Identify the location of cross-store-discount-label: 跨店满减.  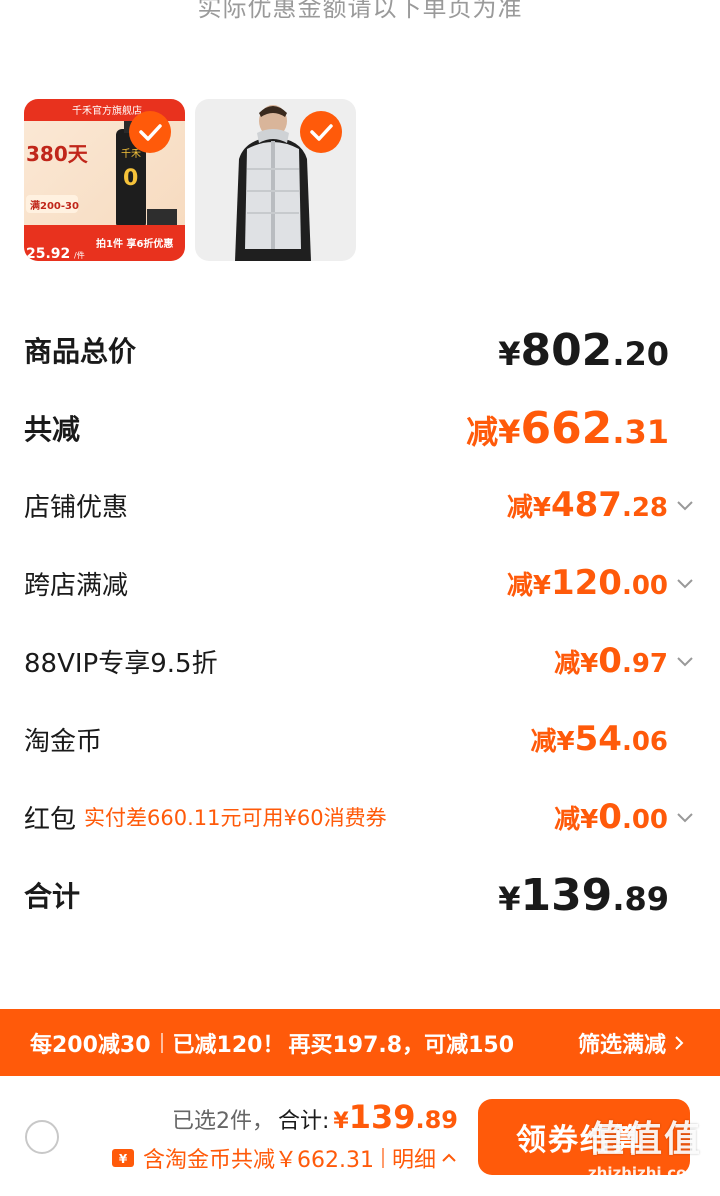
(76, 585).